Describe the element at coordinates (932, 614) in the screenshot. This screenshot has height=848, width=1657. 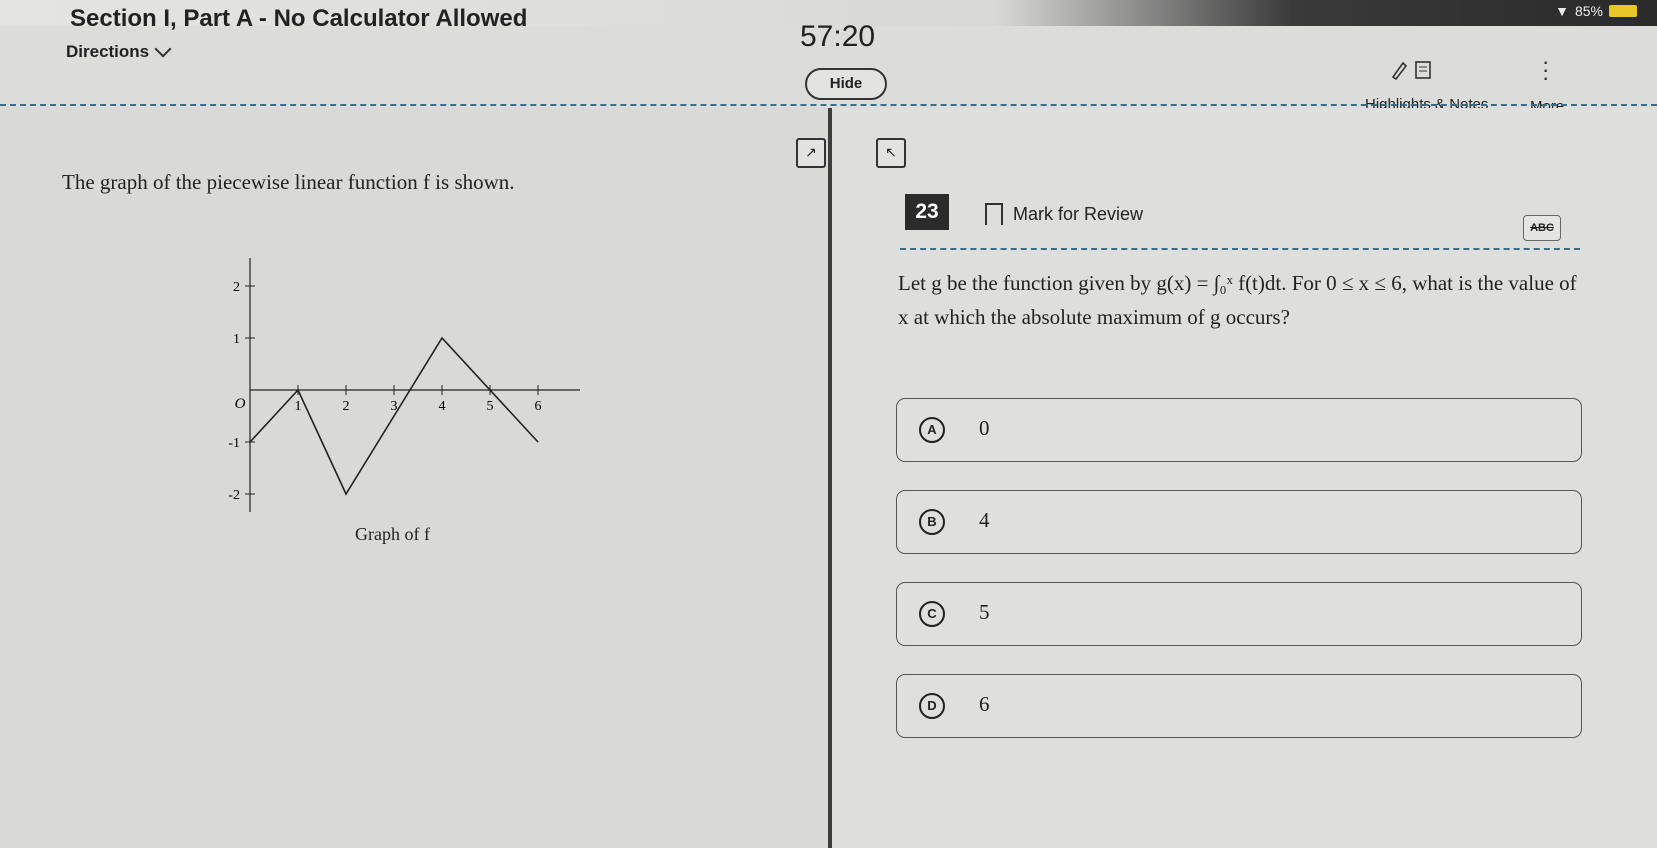
I see `choice-letter: C` at that location.